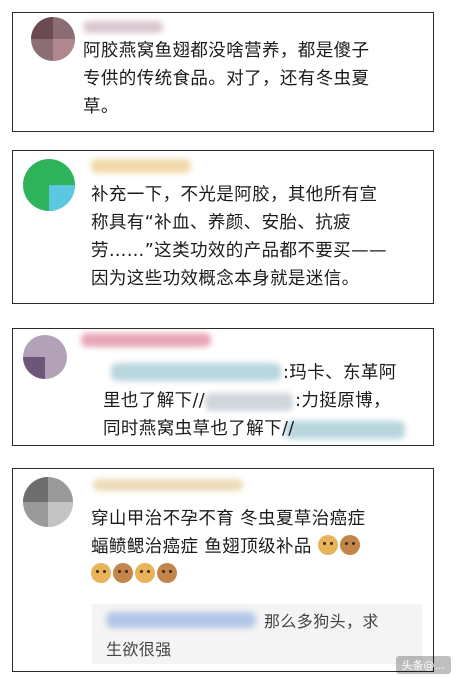 Image resolution: width=457 pixels, height=678 pixels. I want to click on reply-text: 生欲很强, so click(139, 649).